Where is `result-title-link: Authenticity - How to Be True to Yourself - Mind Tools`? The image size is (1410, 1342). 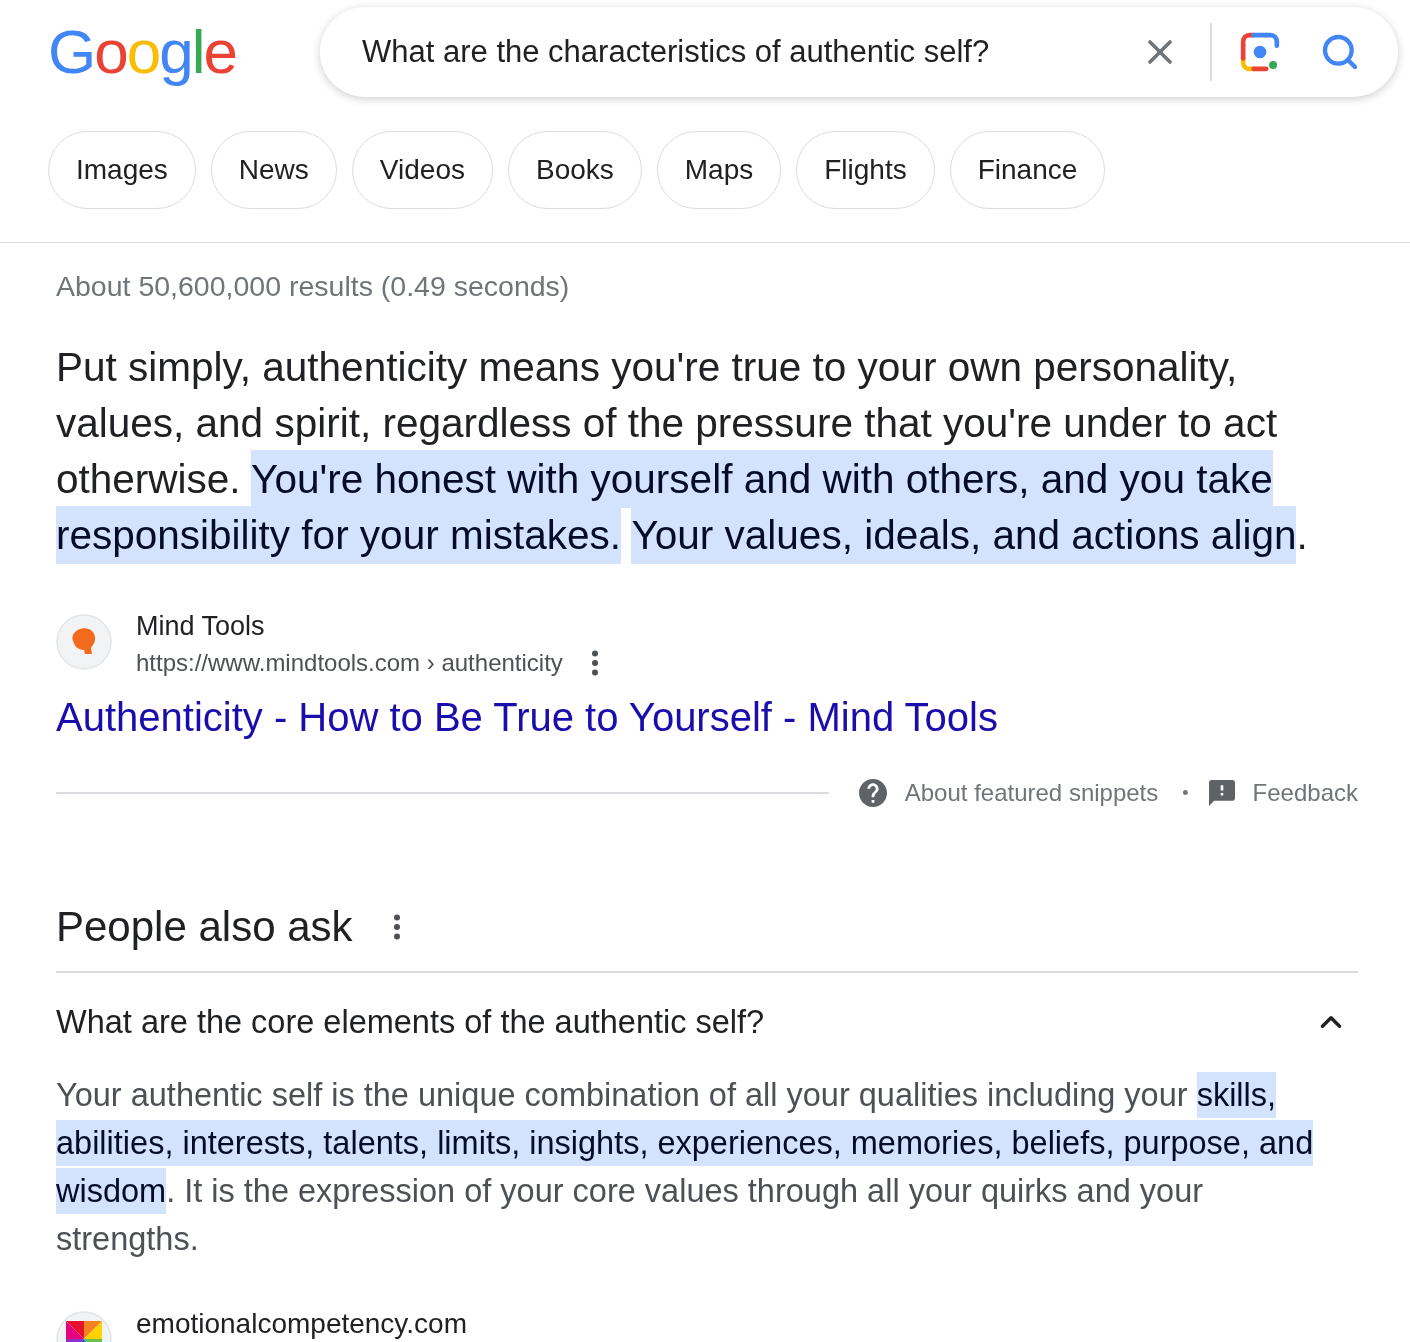
result-title-link: Authenticity - How to Be True to Yourself - Mind Tools is located at coordinates (527, 717).